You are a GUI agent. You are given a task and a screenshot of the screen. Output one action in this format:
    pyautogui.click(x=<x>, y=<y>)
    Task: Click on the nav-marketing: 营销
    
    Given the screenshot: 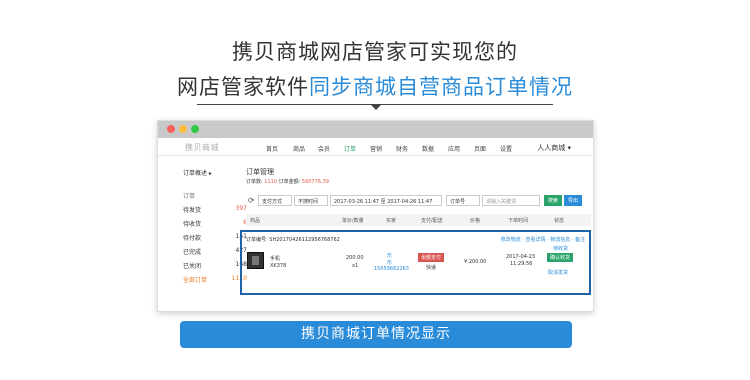 What is the action you would take?
    pyautogui.click(x=376, y=148)
    